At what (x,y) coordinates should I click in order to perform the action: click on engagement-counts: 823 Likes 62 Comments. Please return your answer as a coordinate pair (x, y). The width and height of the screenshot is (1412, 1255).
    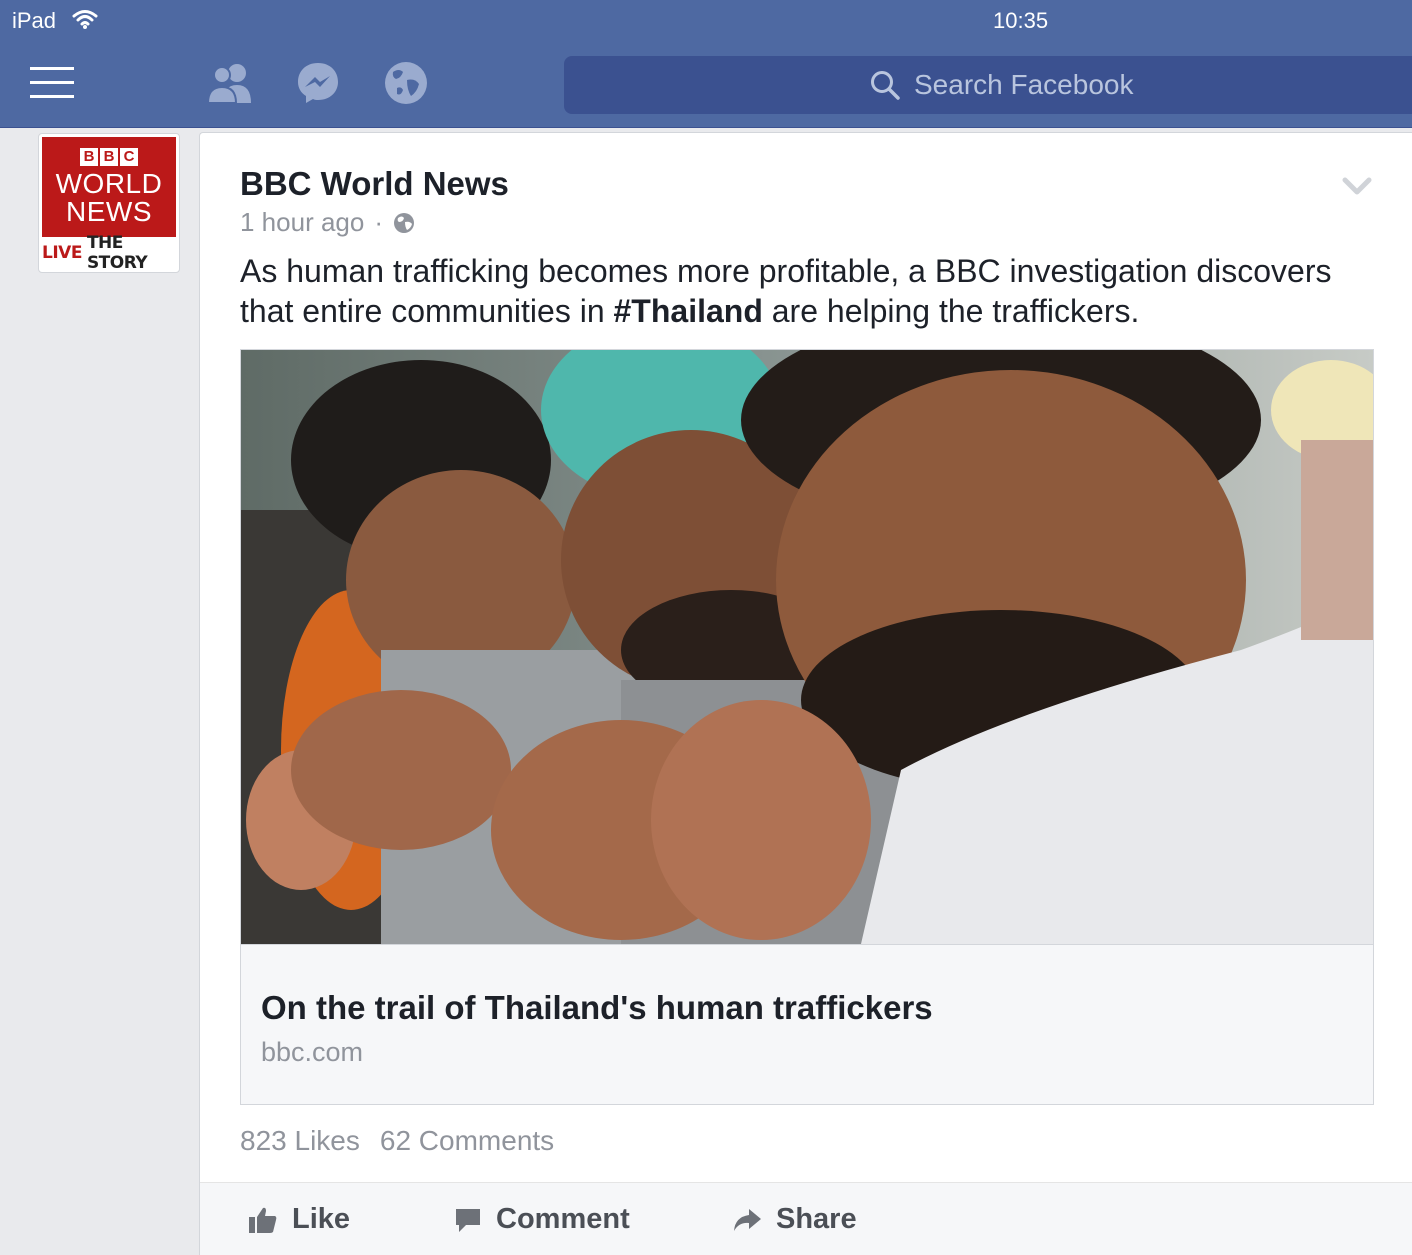
    Looking at the image, I should click on (397, 1141).